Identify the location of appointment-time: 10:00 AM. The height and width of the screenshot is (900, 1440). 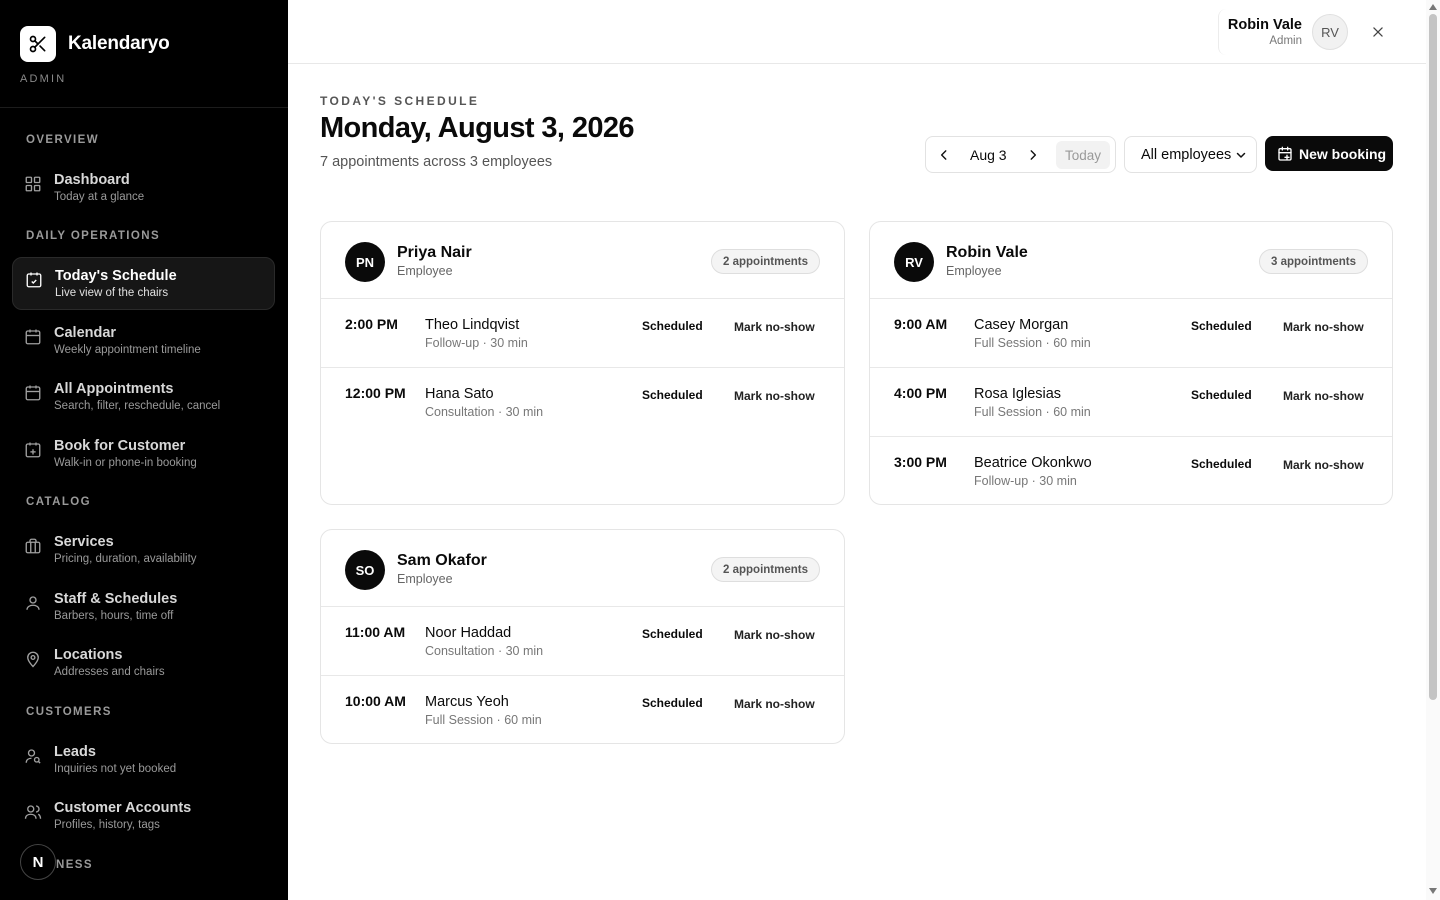
(375, 701).